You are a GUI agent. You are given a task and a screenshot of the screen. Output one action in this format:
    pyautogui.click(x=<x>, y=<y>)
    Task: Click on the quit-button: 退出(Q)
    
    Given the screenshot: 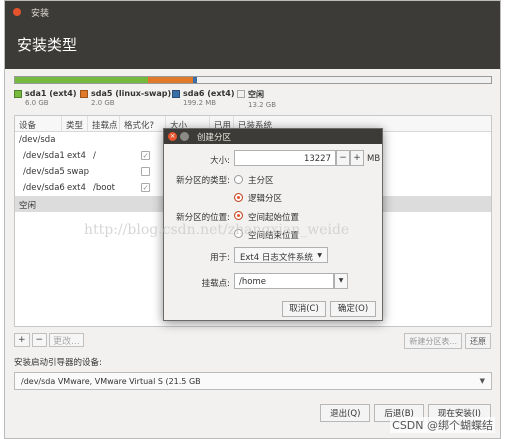 What is the action you would take?
    pyautogui.click(x=345, y=413)
    